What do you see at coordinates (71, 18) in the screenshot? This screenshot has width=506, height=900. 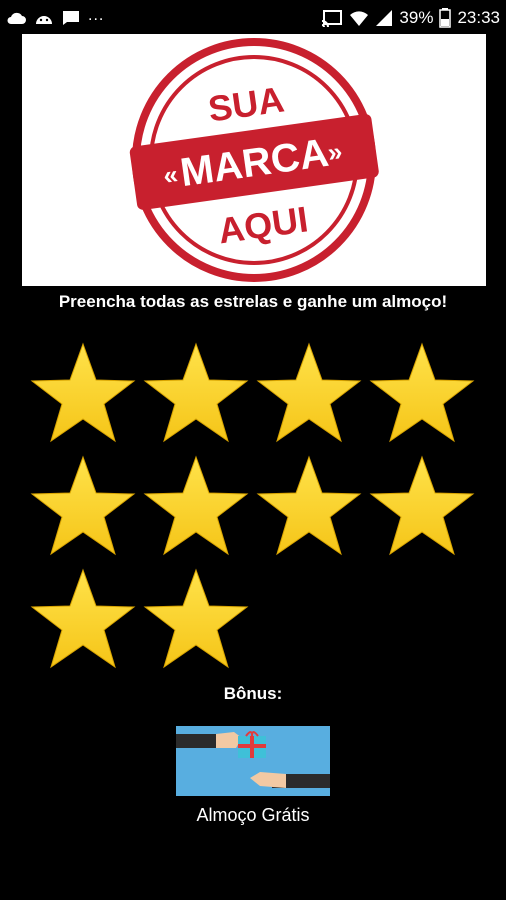 I see `message-icon` at bounding box center [71, 18].